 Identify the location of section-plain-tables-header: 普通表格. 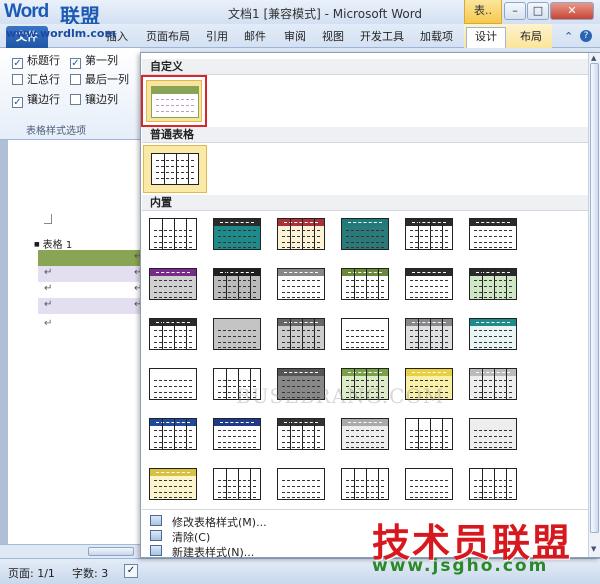
(365, 135).